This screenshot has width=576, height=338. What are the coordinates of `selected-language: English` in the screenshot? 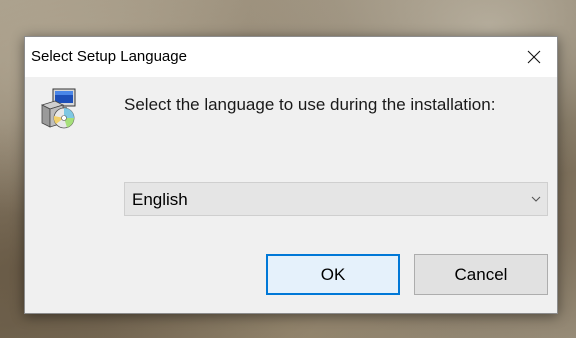 It's located at (160, 199).